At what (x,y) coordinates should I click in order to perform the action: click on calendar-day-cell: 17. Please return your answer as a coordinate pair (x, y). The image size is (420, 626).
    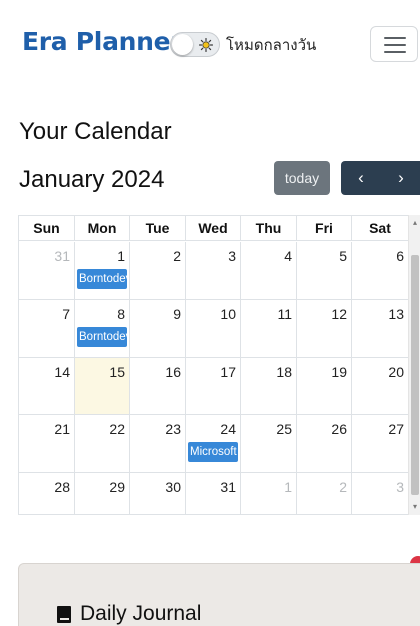
    Looking at the image, I should click on (213, 386).